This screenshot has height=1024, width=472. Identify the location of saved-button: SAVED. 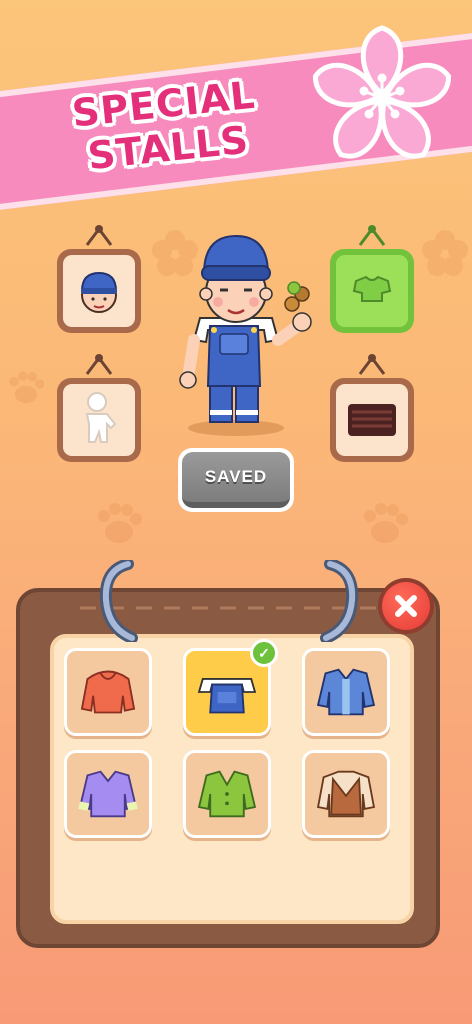
(236, 480).